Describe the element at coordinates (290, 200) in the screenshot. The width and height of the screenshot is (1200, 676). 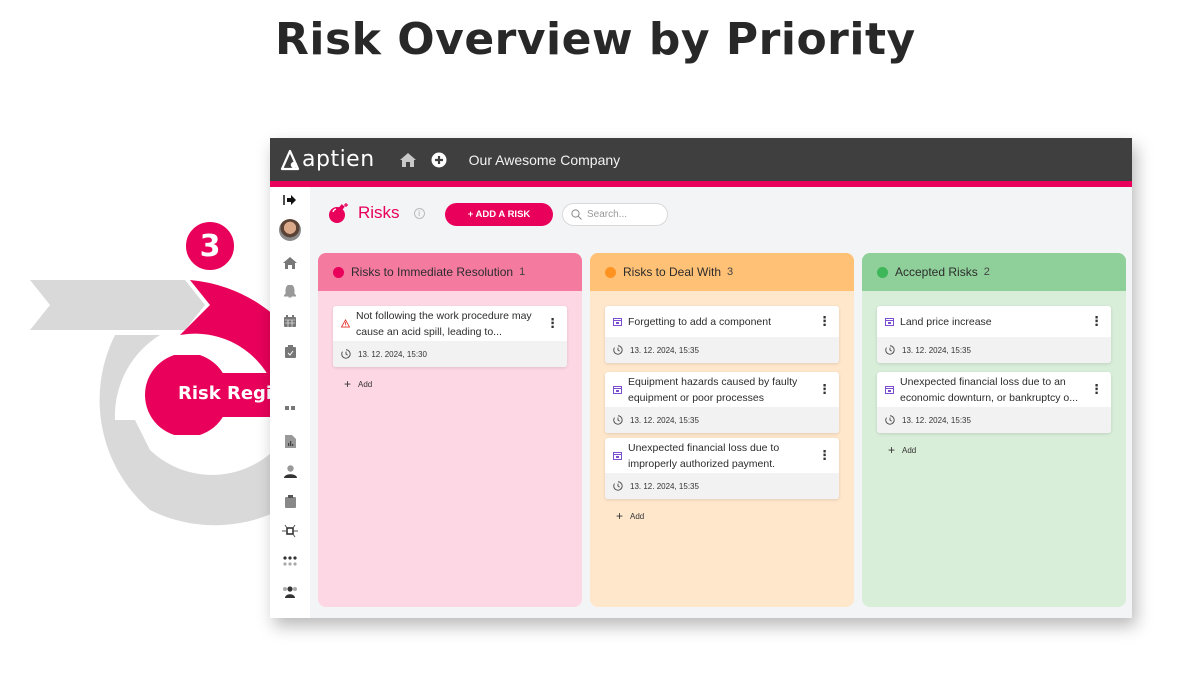
I see `collapse-sidebar-icon` at that location.